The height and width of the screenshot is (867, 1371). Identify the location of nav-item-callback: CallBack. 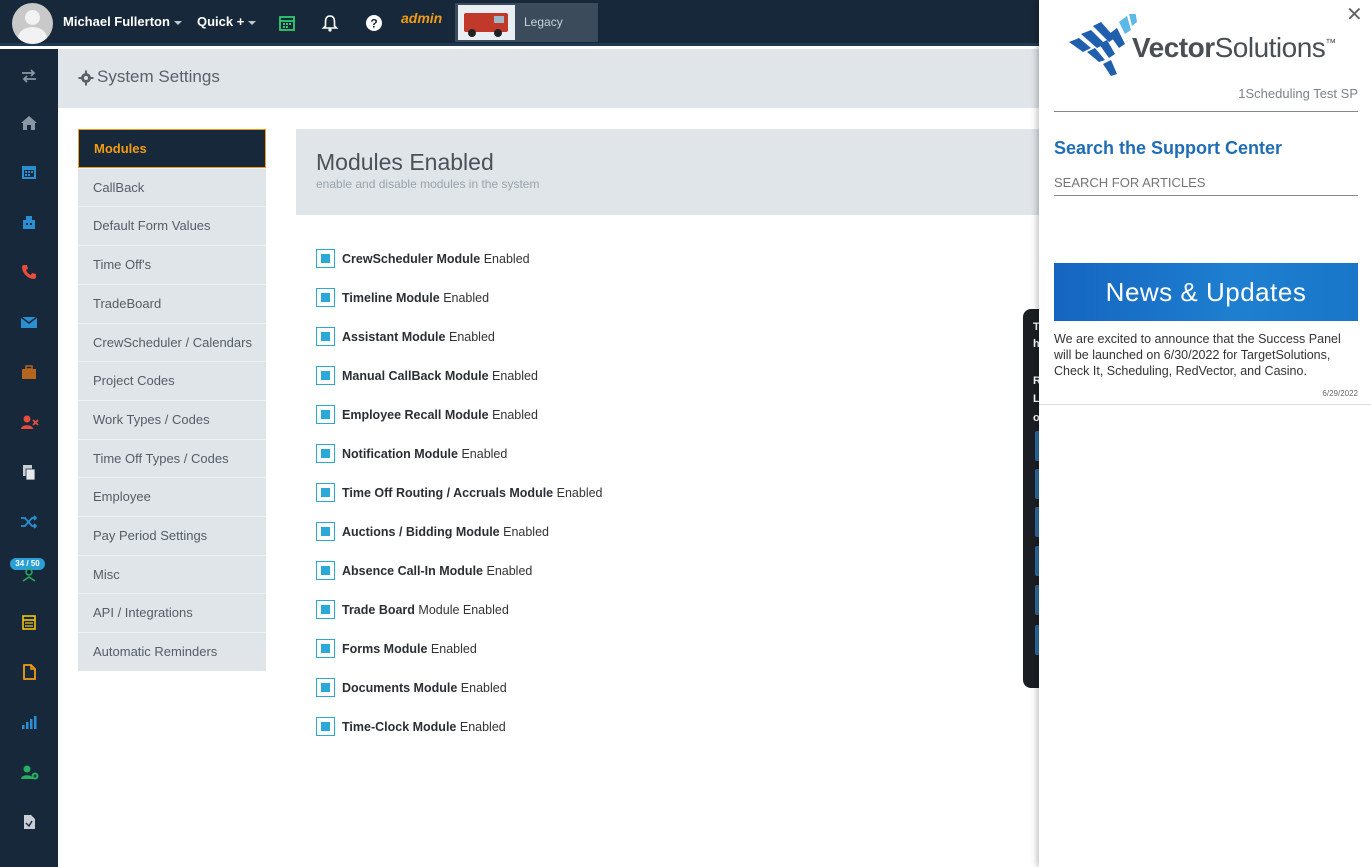
(172, 187).